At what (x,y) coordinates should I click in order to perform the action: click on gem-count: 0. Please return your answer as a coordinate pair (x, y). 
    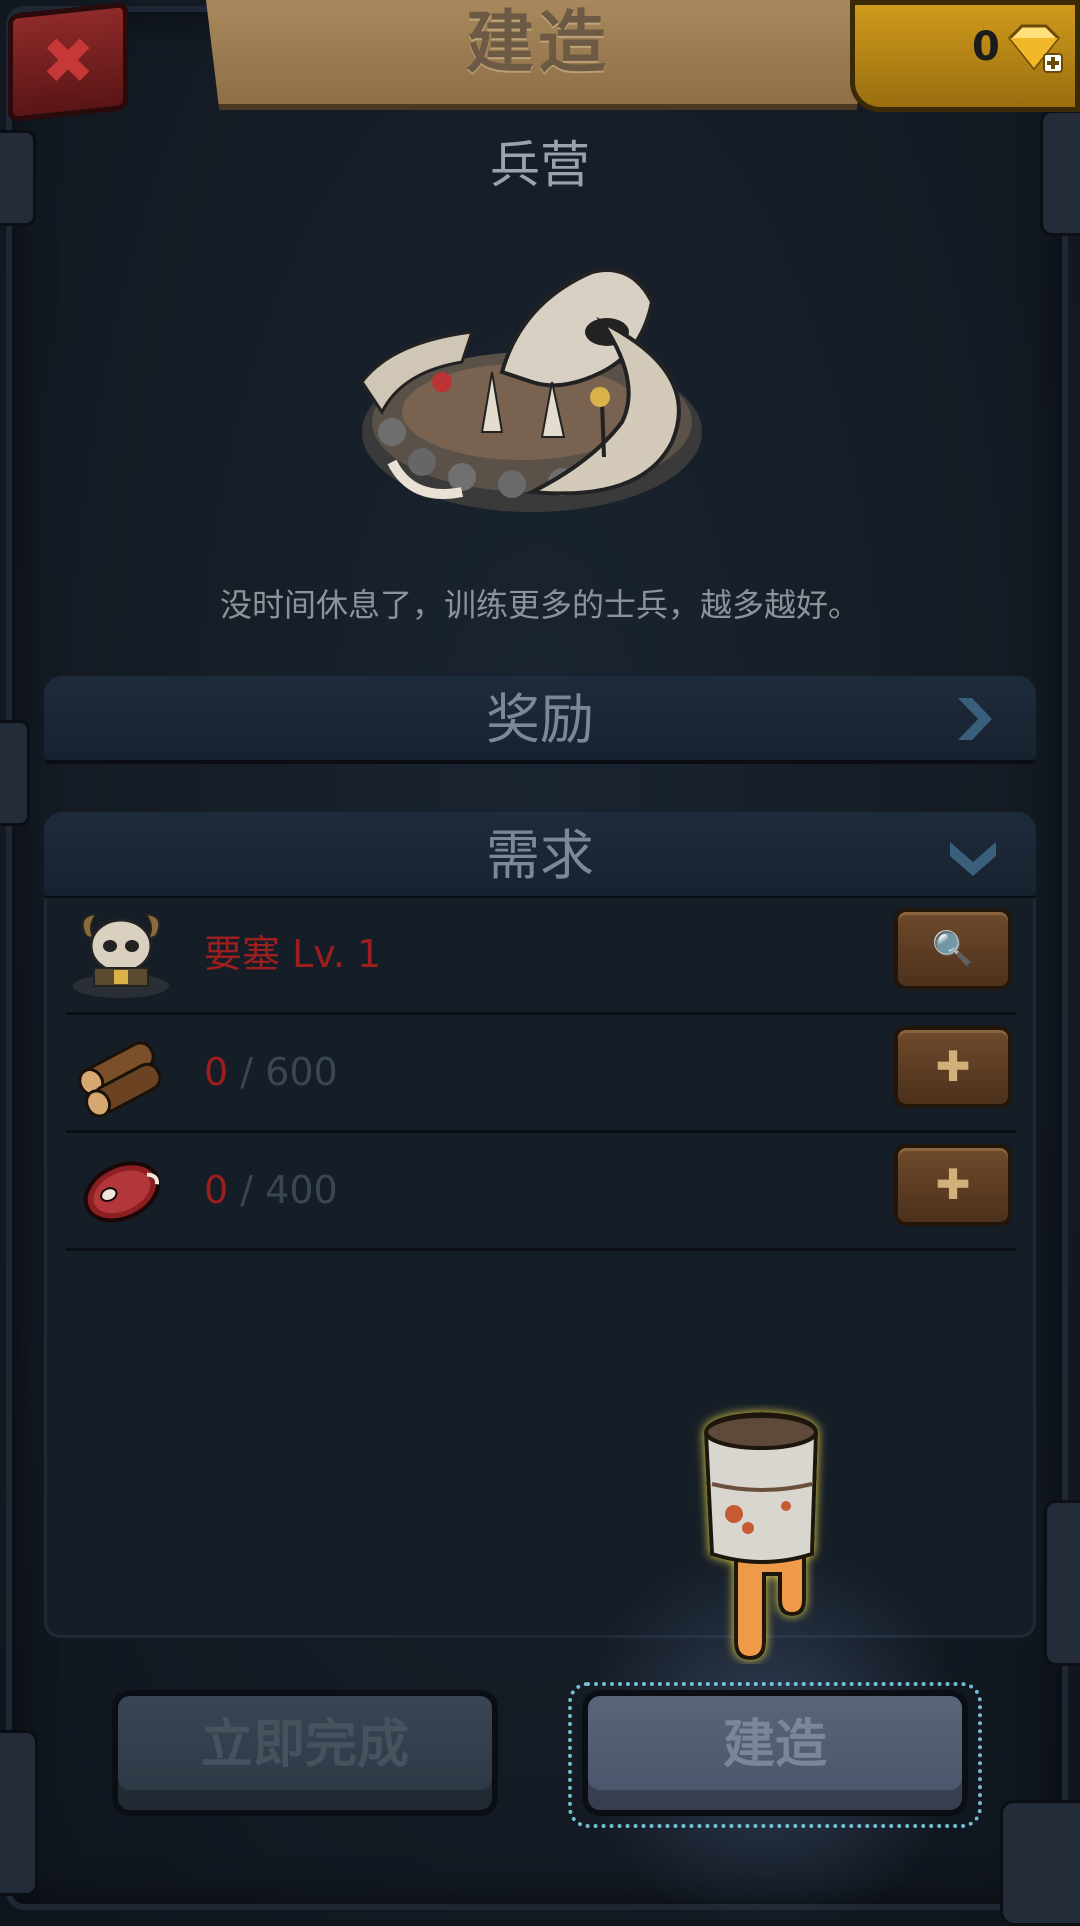
    Looking at the image, I should click on (986, 47).